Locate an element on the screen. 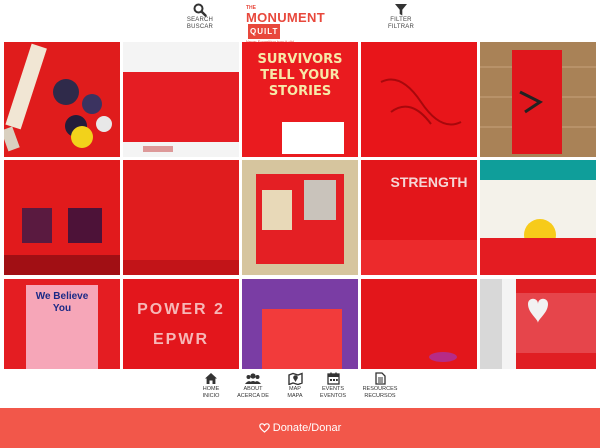 The height and width of the screenshot is (448, 600). filter-button: FILTER FILTRAR is located at coordinates (401, 17).